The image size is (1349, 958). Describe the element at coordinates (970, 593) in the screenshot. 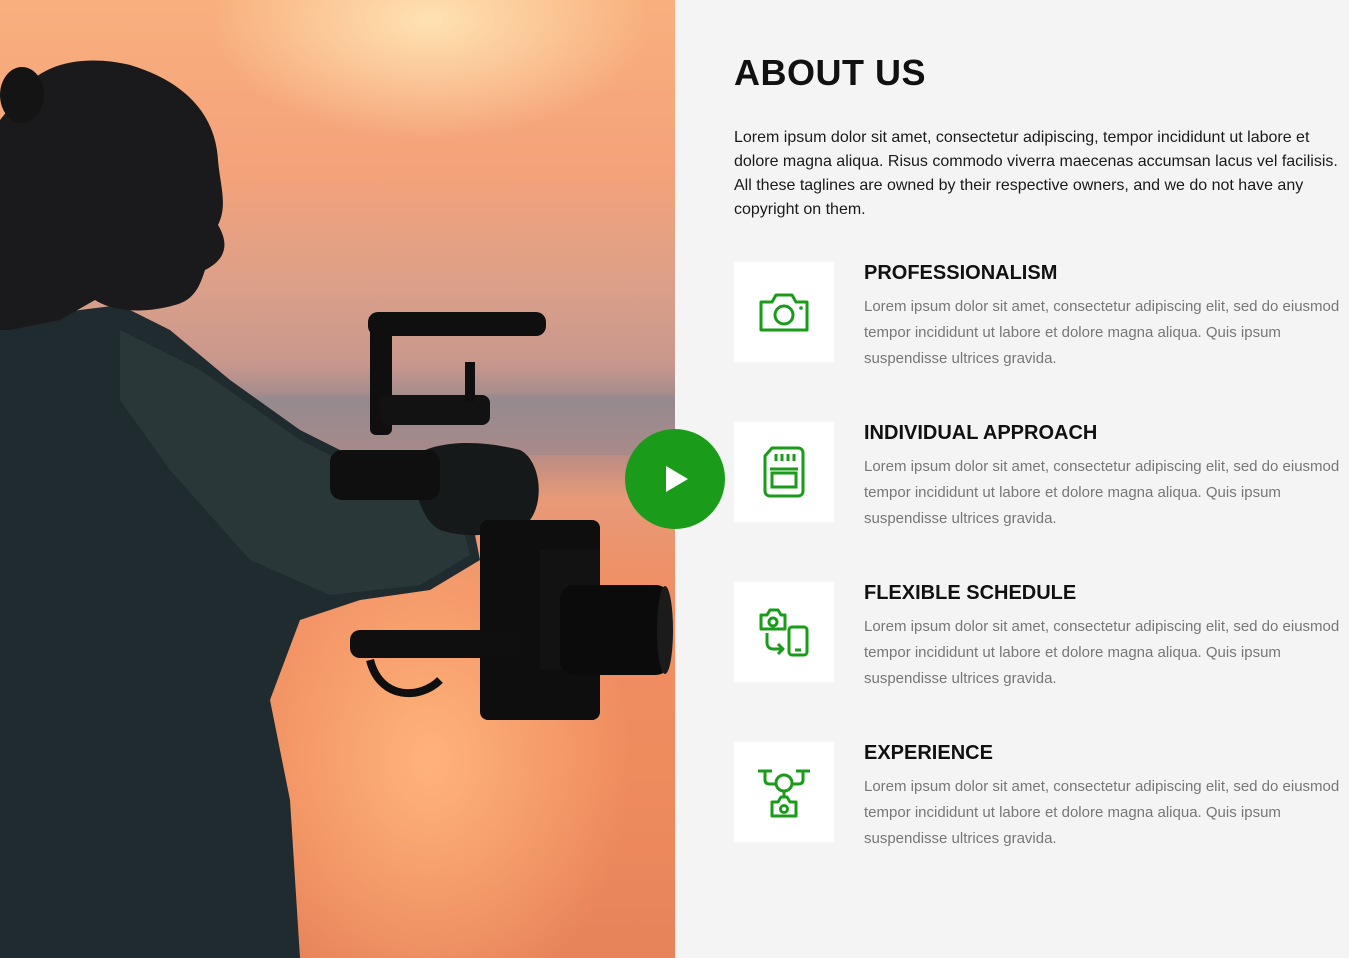

I see `feature-title: FLEXIBLE SCHEDULE` at that location.